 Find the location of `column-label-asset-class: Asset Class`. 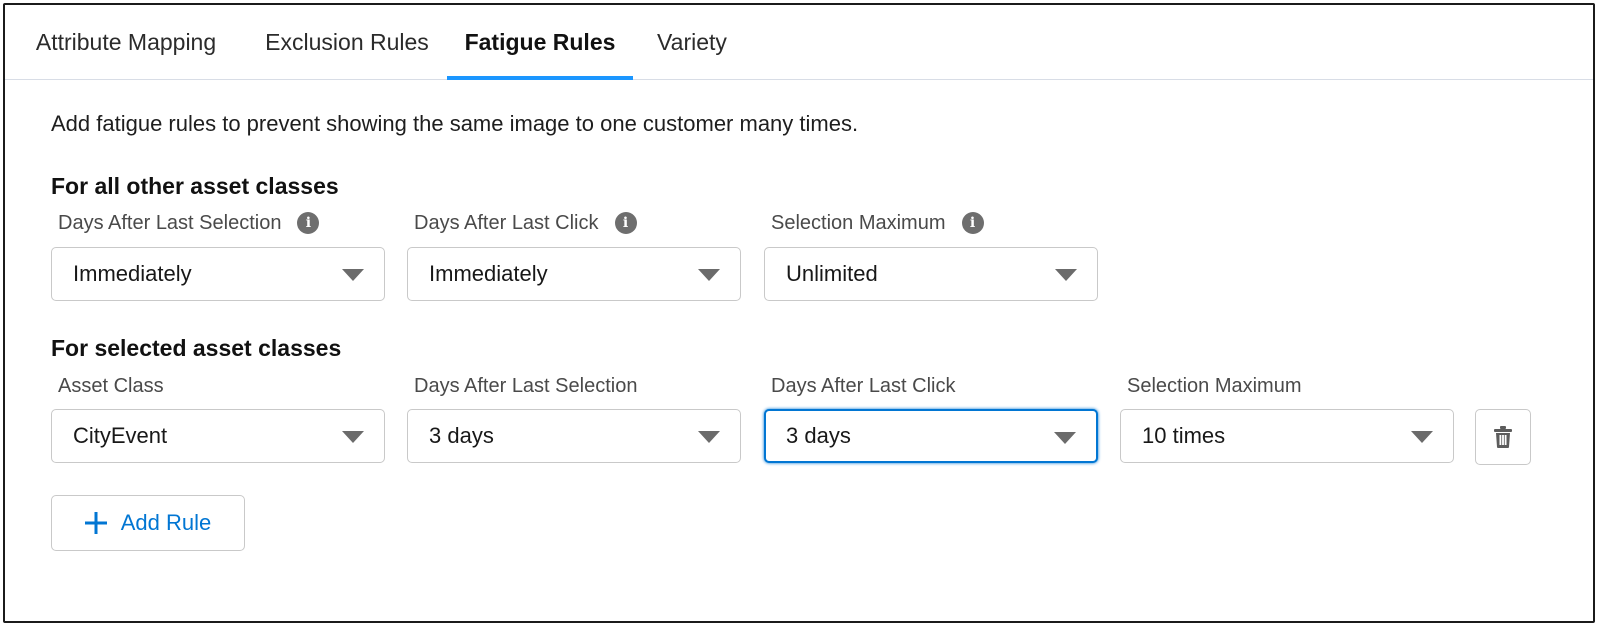

column-label-asset-class: Asset Class is located at coordinates (111, 386).